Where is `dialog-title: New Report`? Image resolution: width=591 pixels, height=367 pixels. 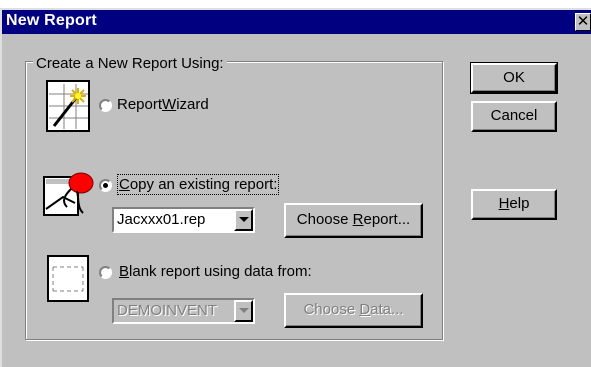 dialog-title: New Report is located at coordinates (51, 20).